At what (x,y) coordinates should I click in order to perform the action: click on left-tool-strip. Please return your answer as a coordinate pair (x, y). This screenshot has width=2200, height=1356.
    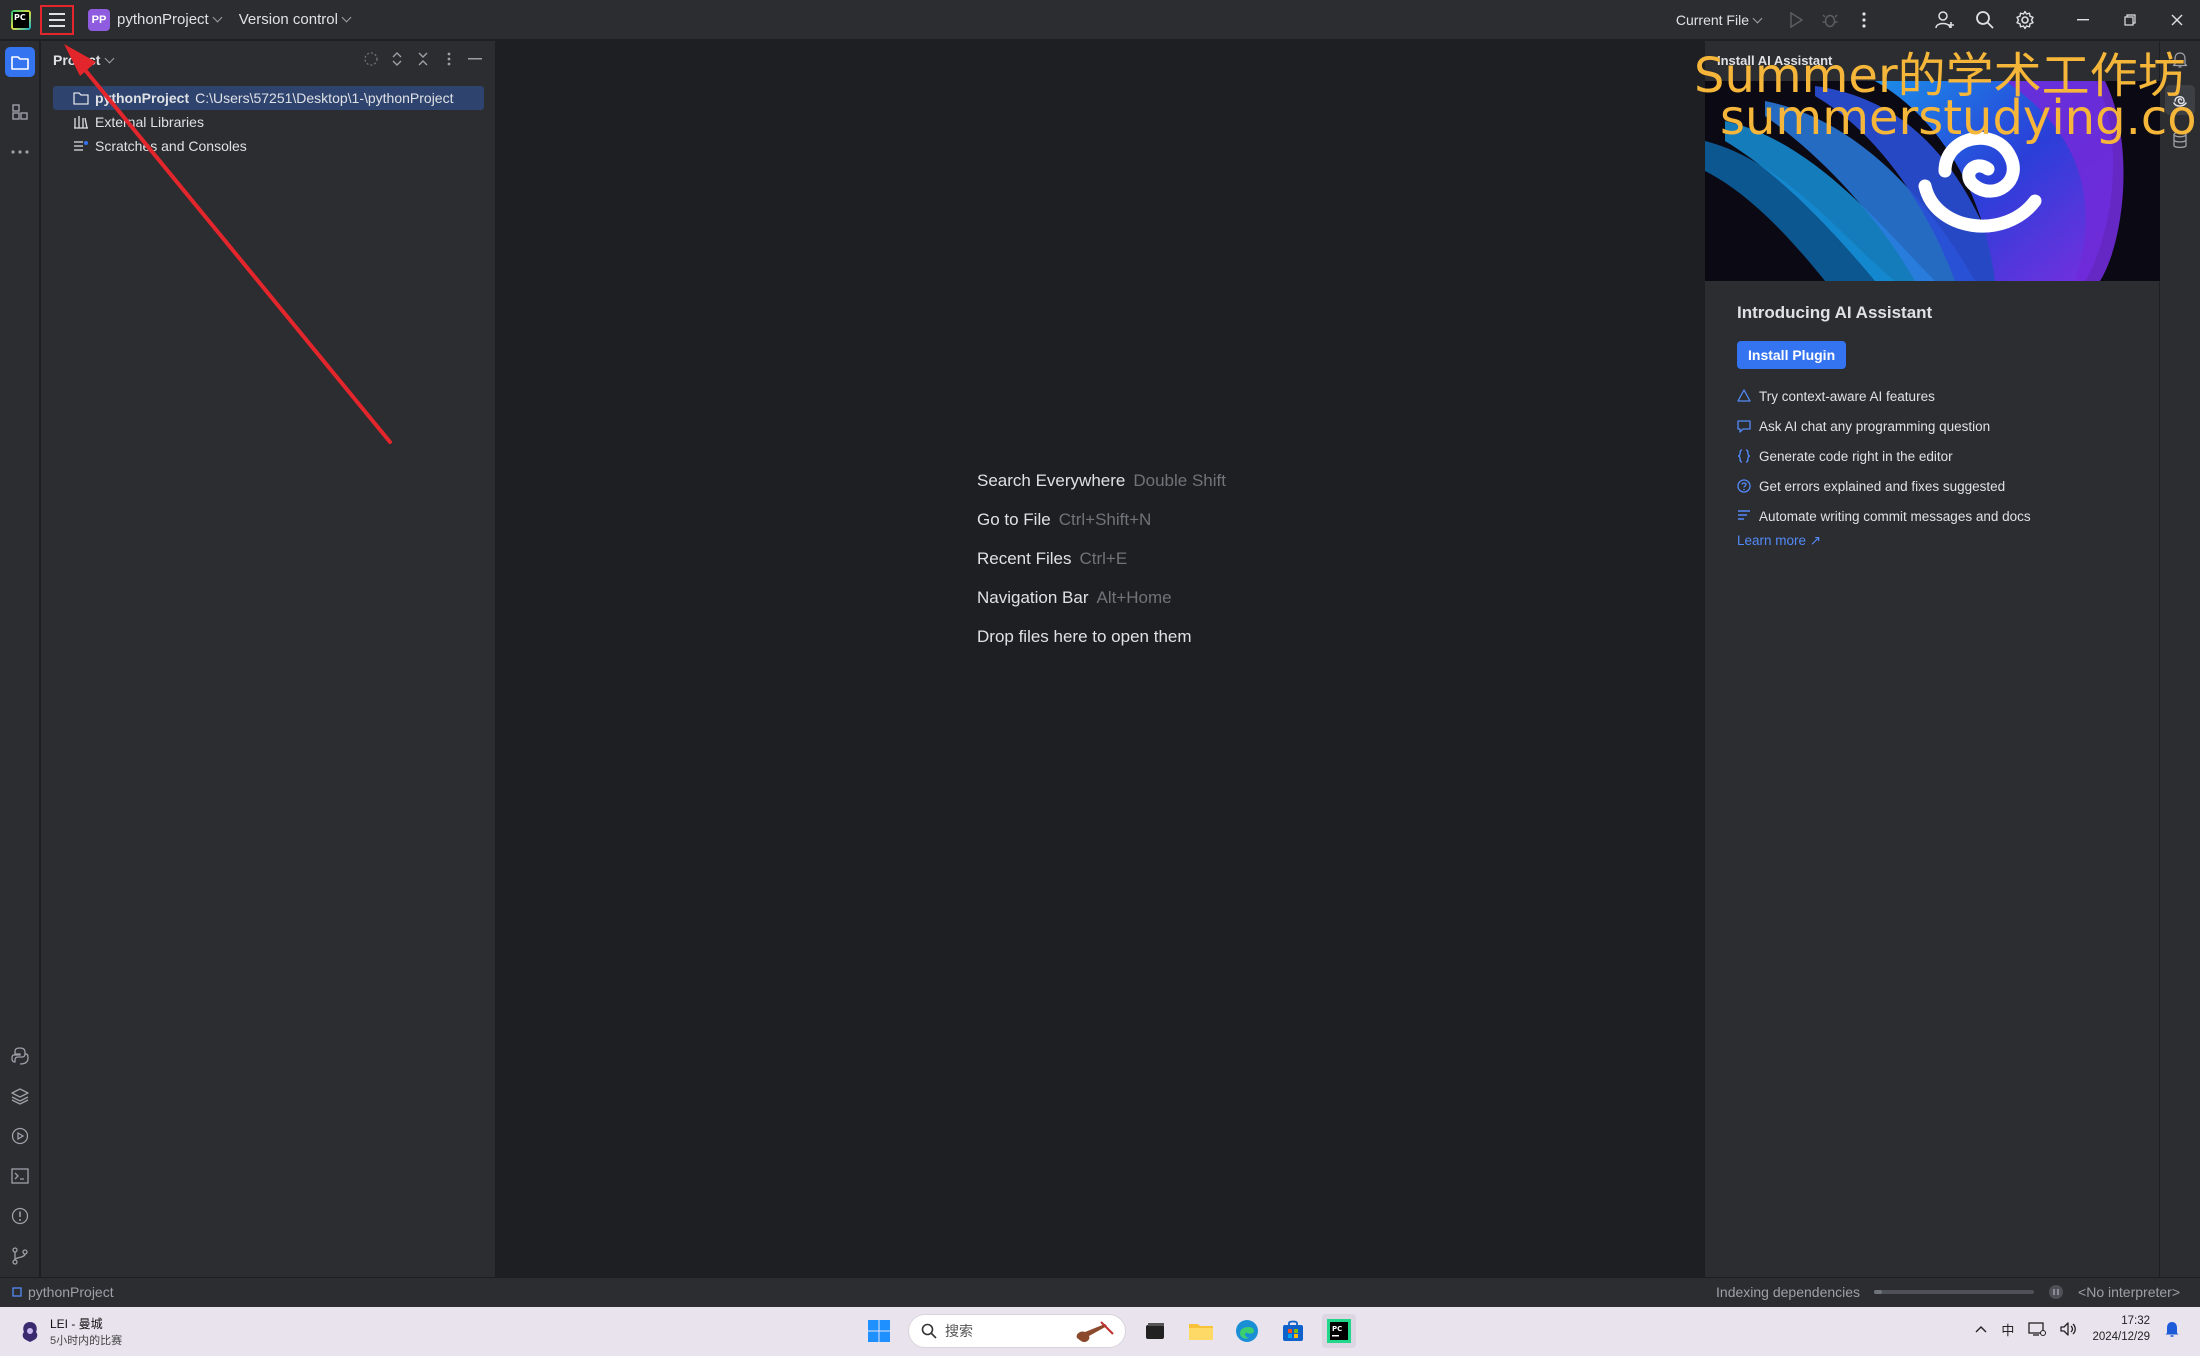
    Looking at the image, I should click on (20, 659).